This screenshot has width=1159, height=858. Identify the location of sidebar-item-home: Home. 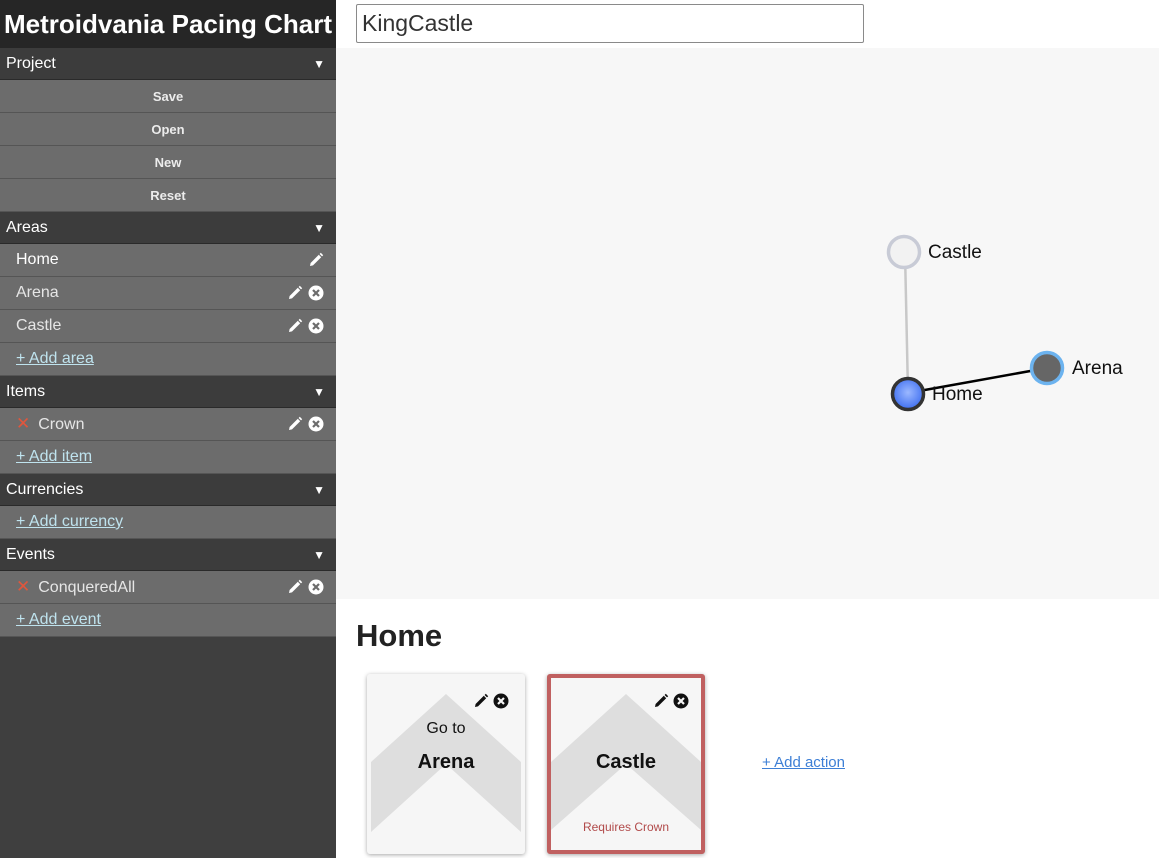
(168, 260).